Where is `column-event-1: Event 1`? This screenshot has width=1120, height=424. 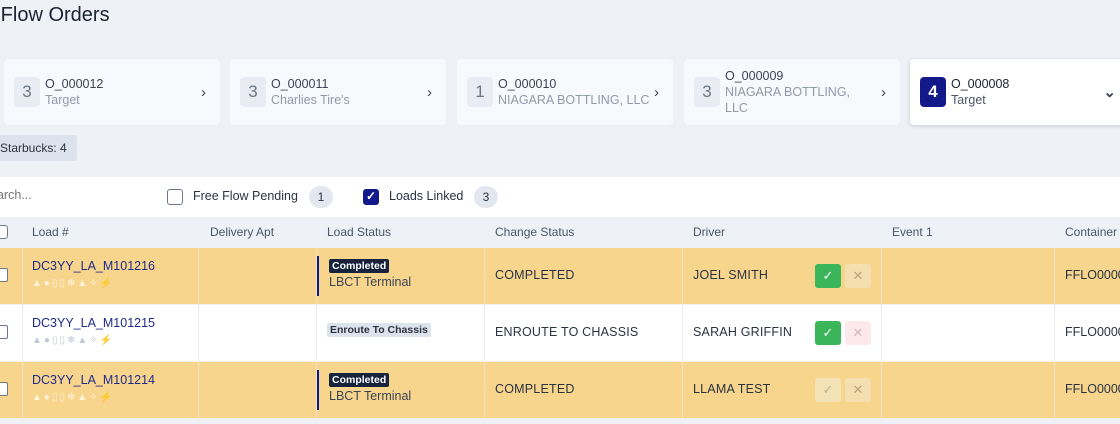
column-event-1: Event 1 is located at coordinates (912, 232).